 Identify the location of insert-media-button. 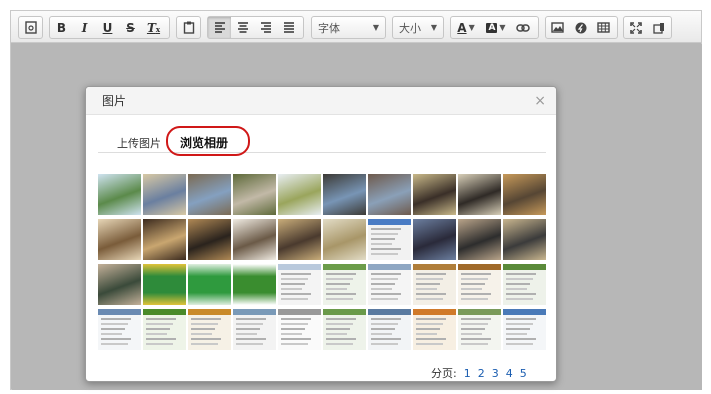
(580, 27).